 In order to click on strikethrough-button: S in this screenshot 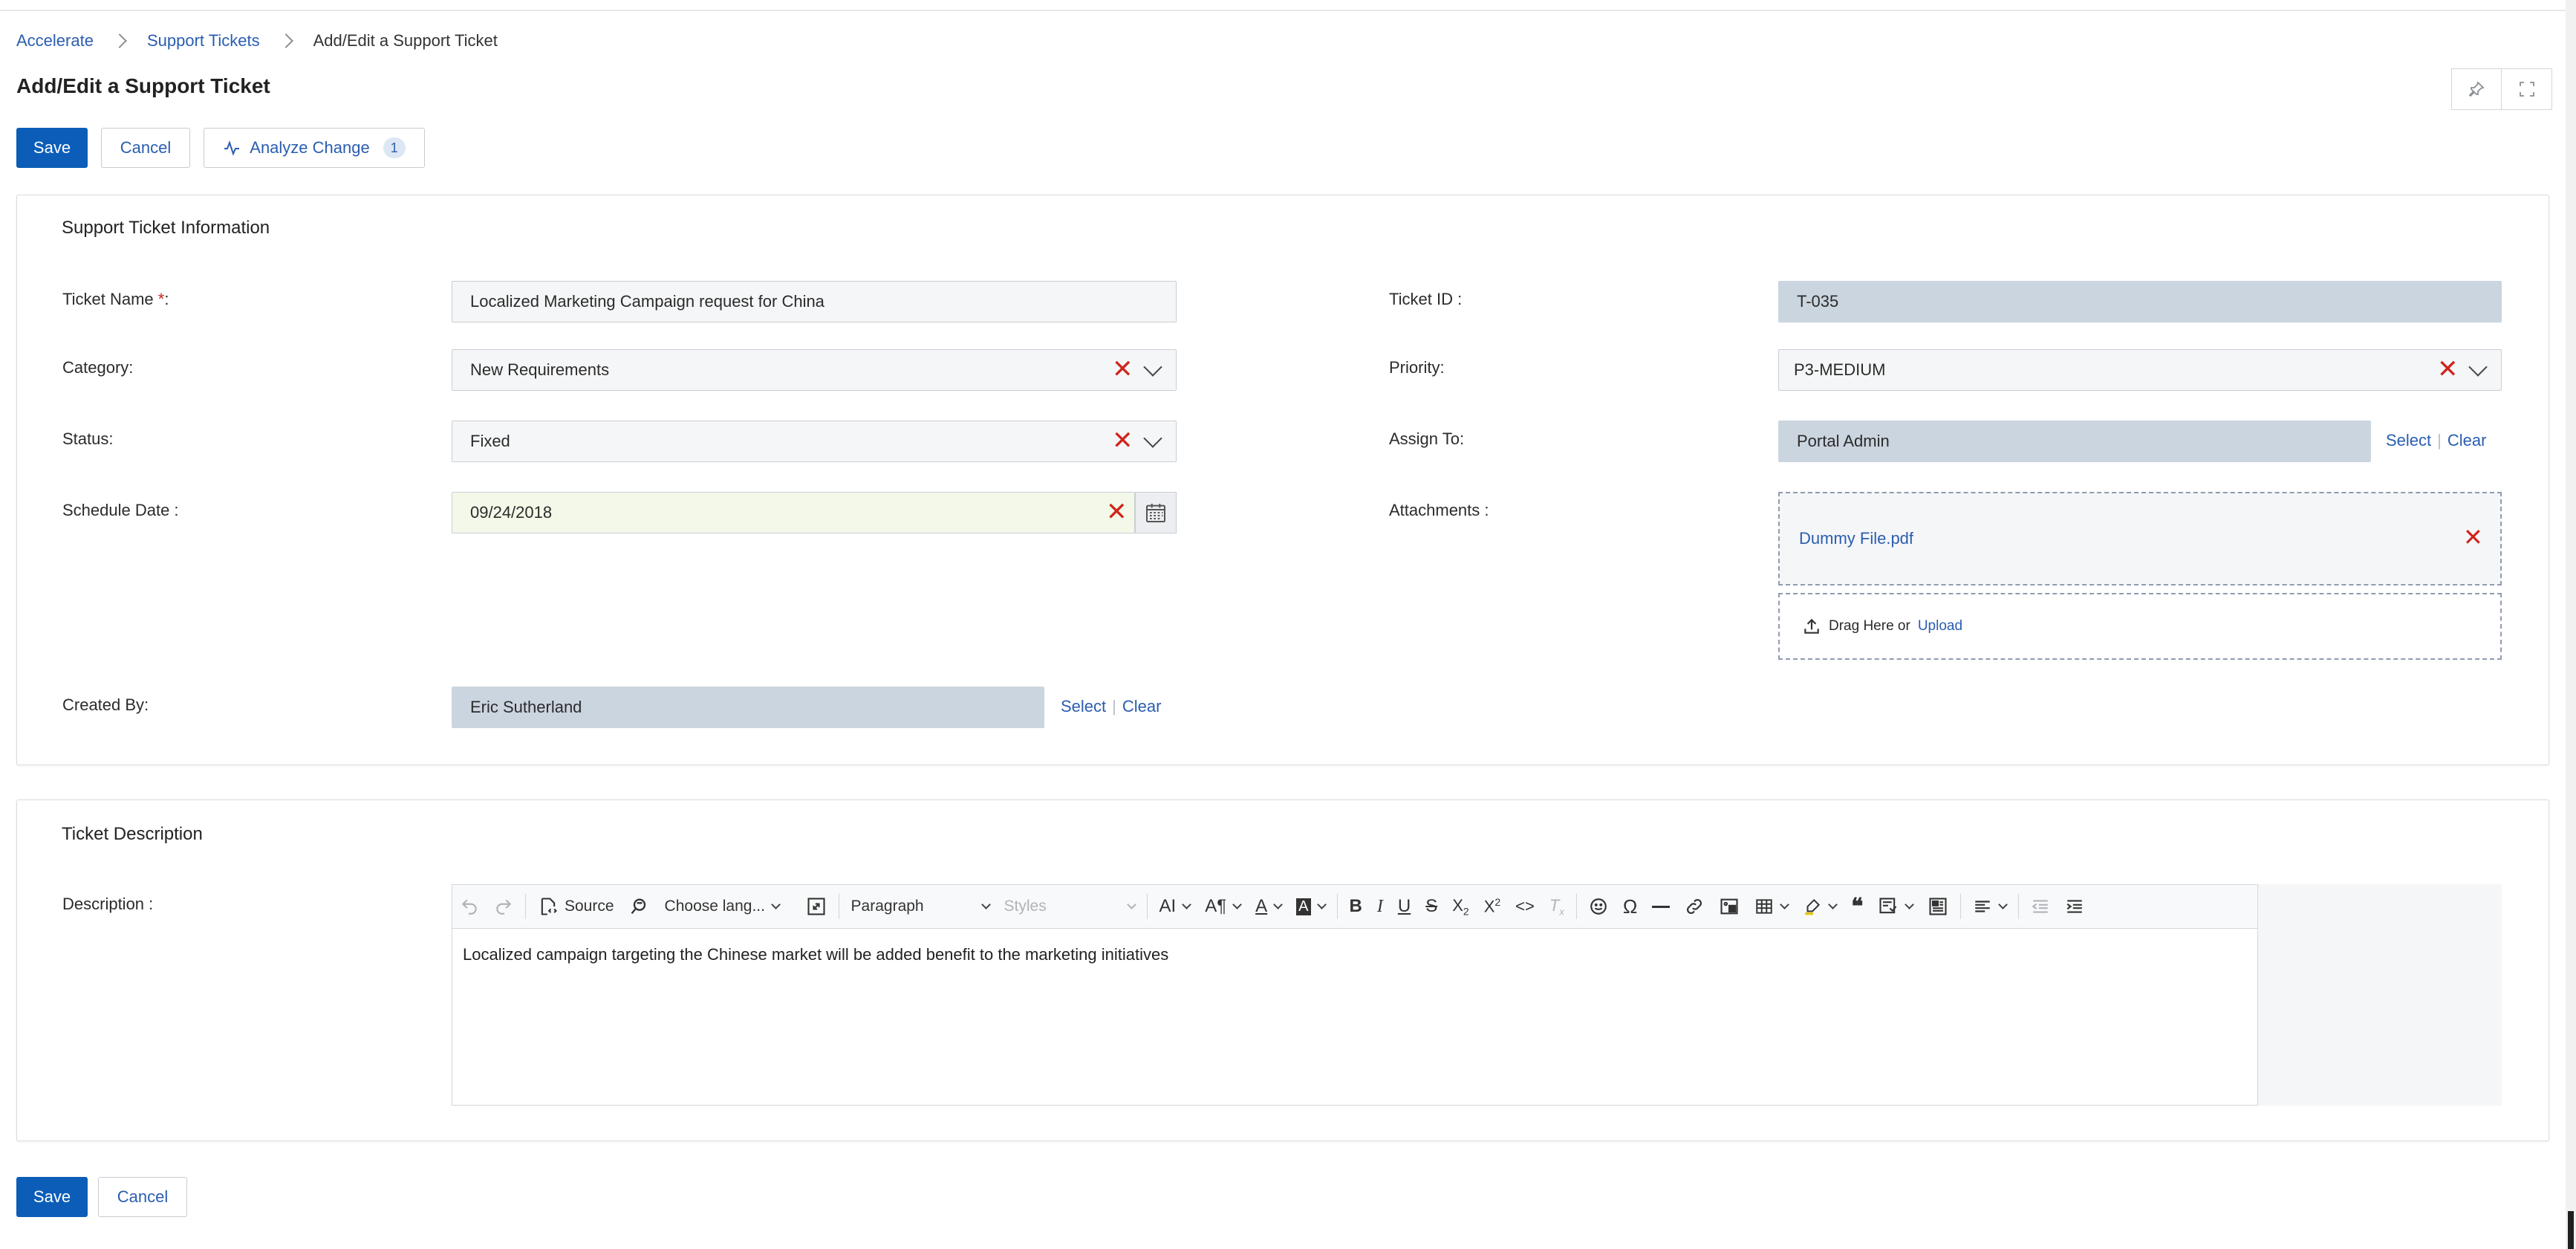, I will do `click(1431, 906)`.